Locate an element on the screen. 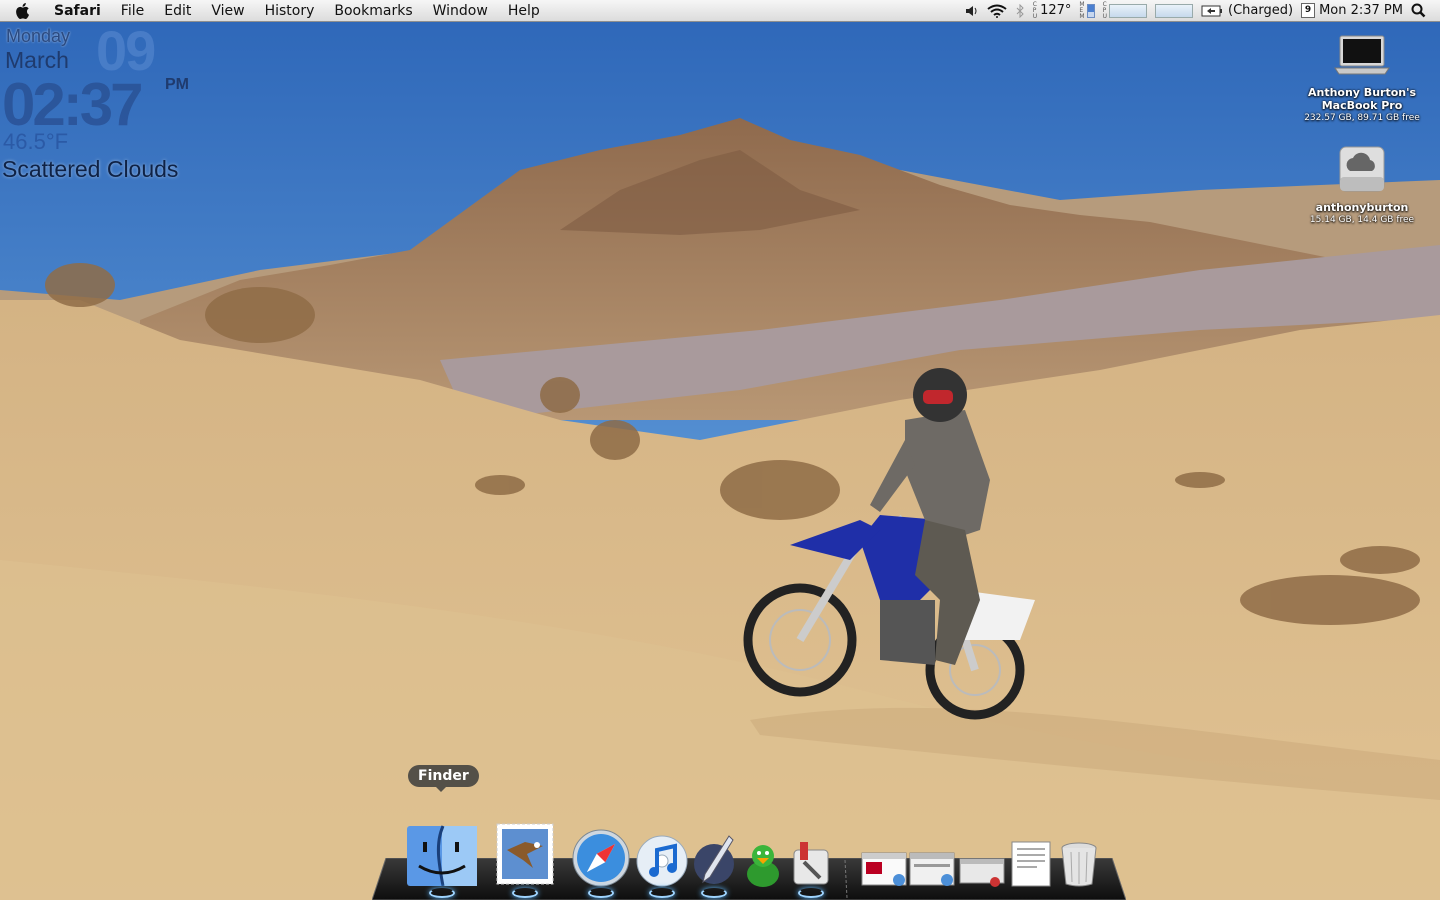  cpu-letters: CPU is located at coordinates (1105, 10).